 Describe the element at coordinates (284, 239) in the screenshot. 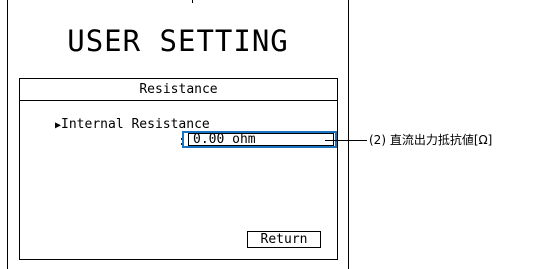

I see `return-button: Return` at that location.